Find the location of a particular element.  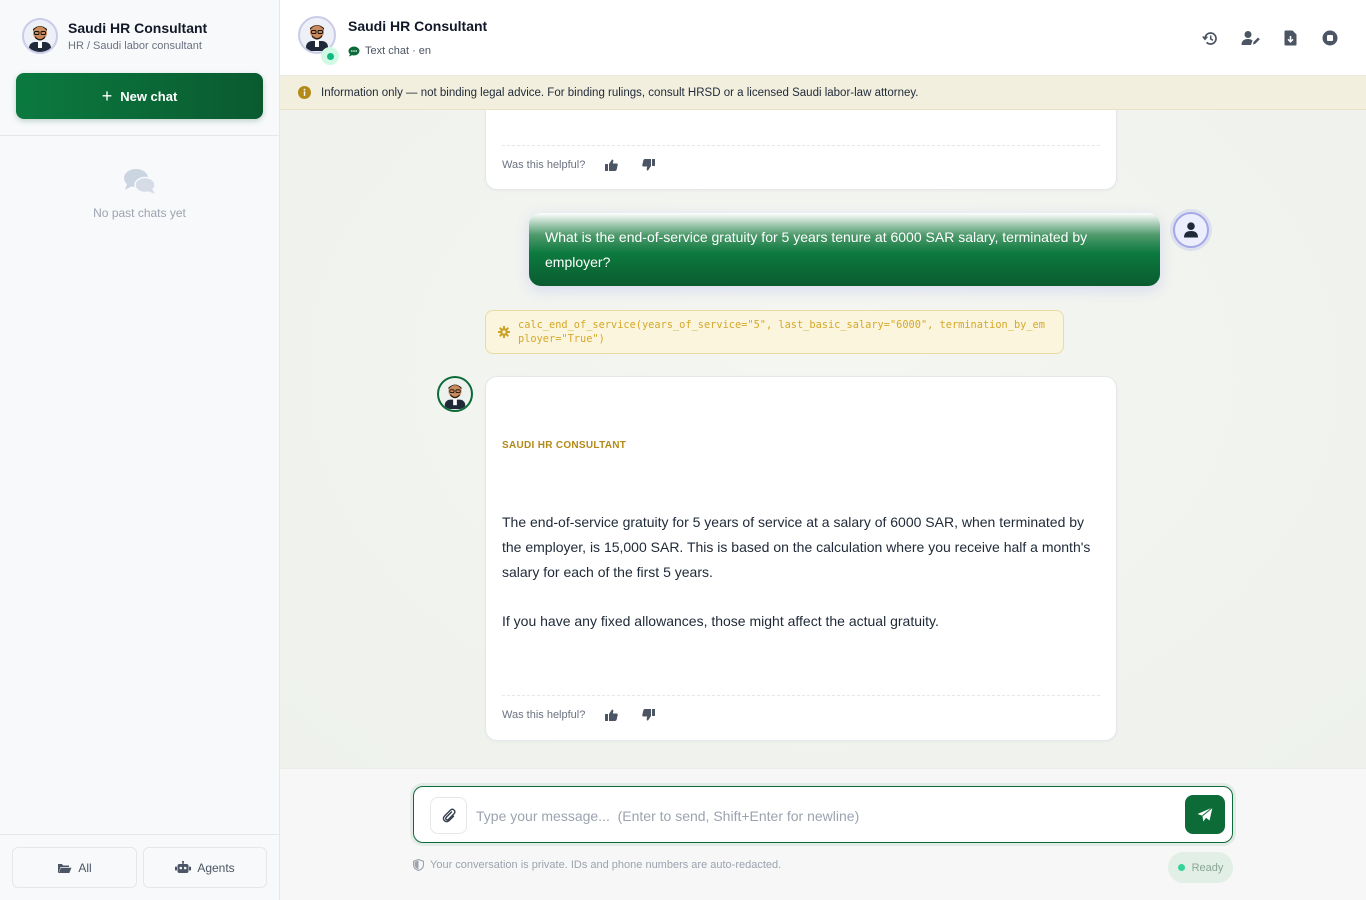

shield-icon is located at coordinates (418, 865).